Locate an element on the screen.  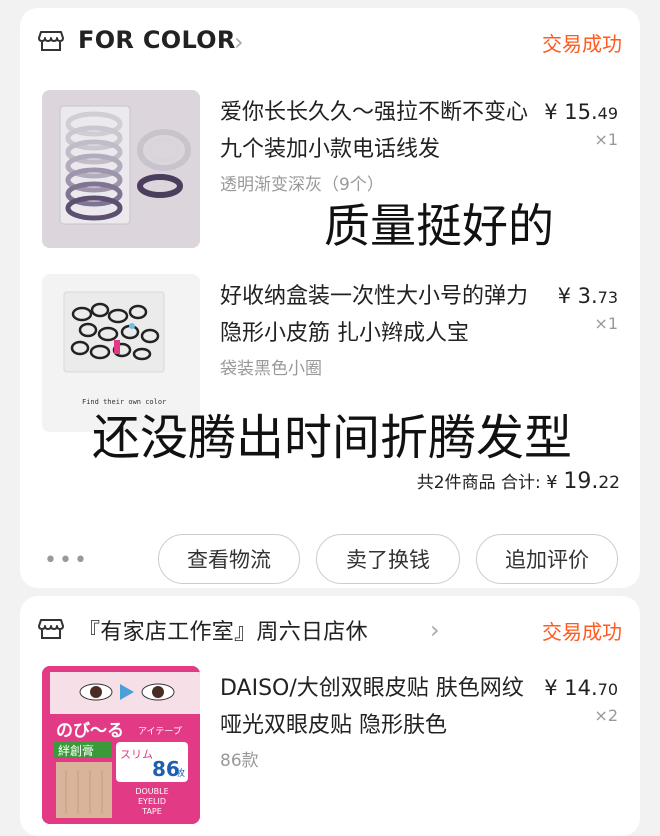
overlay-comment: 还没腾出时间折腾发型 is located at coordinates (332, 438).